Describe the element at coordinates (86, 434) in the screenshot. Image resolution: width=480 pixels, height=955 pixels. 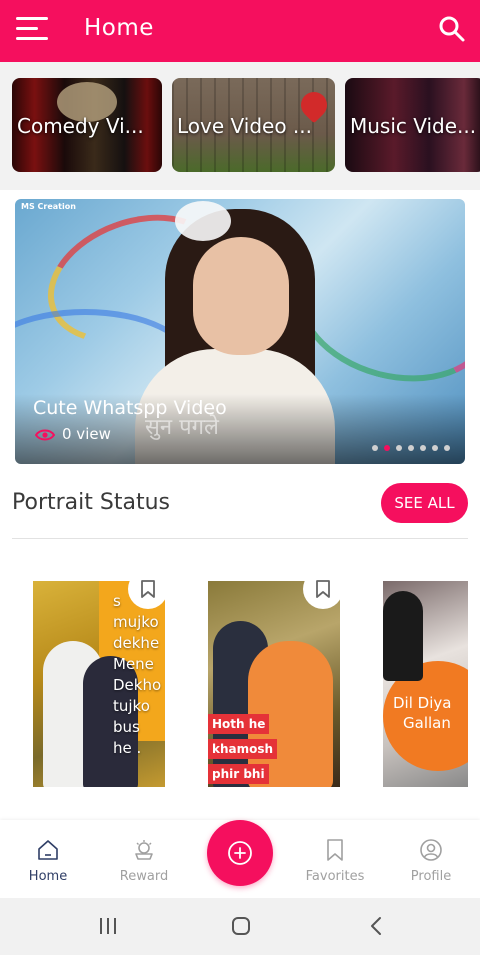
I see `view-count: 0 view` at that location.